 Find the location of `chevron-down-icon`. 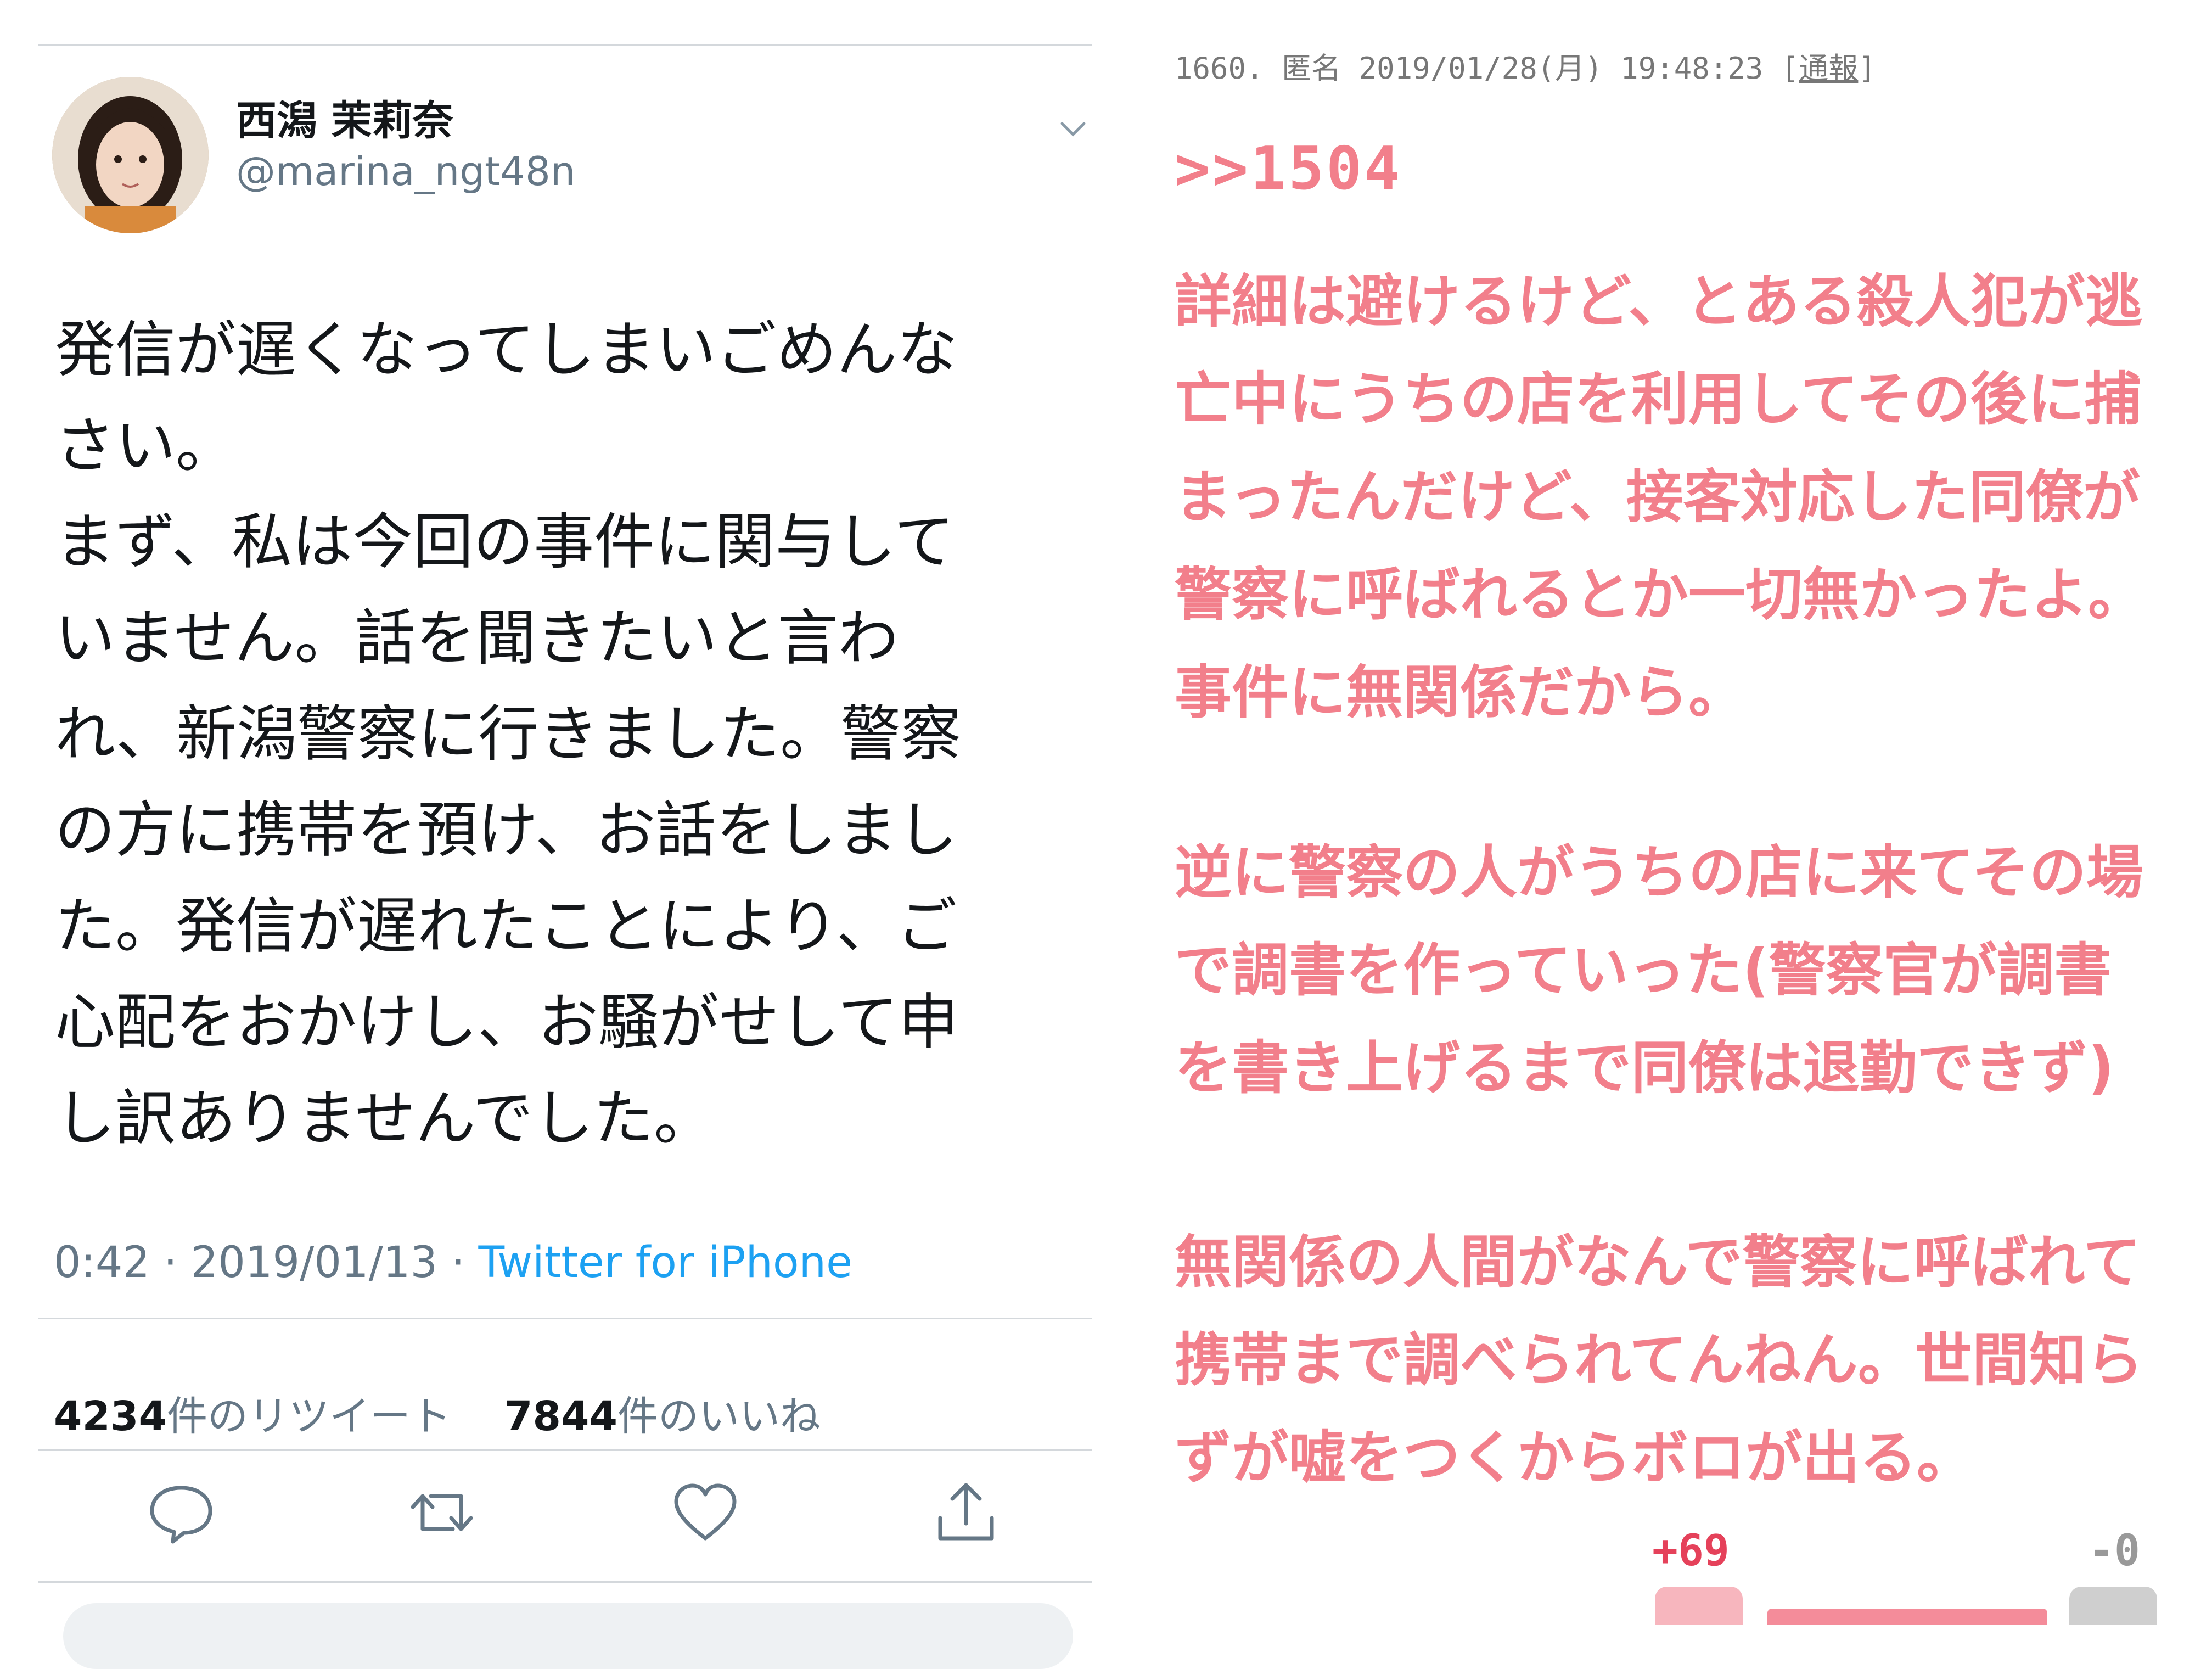

chevron-down-icon is located at coordinates (1073, 129).